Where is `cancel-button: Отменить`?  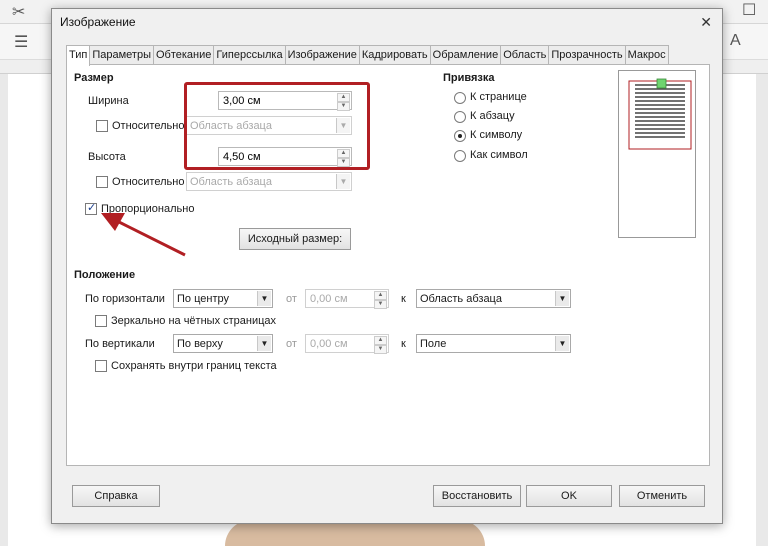 cancel-button: Отменить is located at coordinates (662, 496).